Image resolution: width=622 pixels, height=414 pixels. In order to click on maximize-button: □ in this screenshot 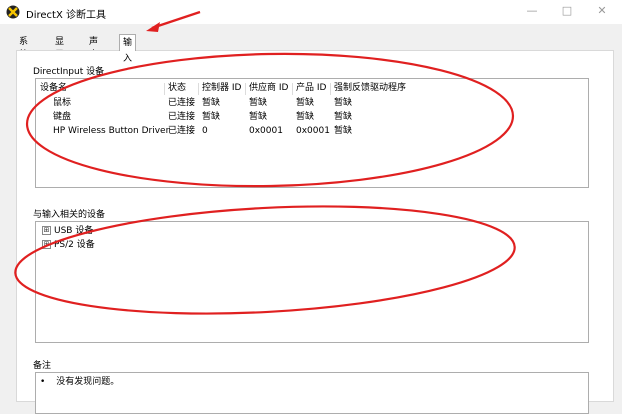, I will do `click(567, 12)`.